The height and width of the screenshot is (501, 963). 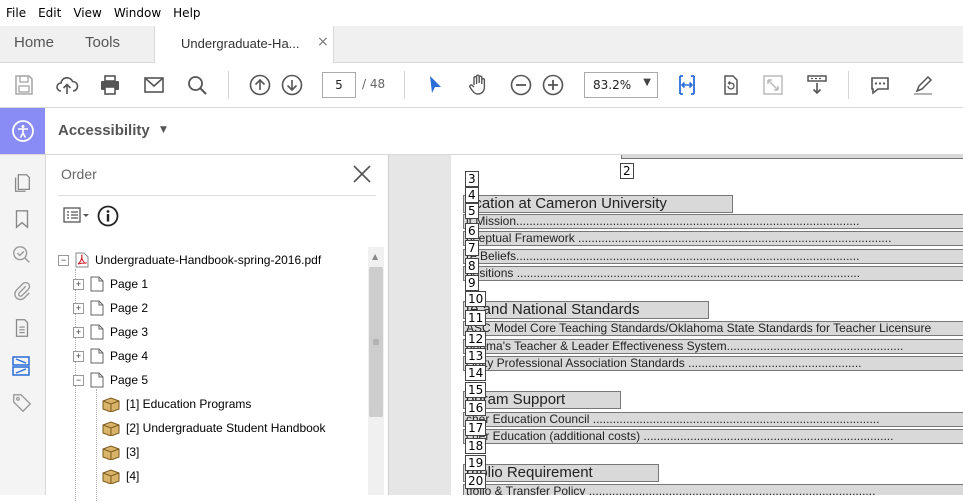 I want to click on menu-edit: Edit, so click(x=49, y=13).